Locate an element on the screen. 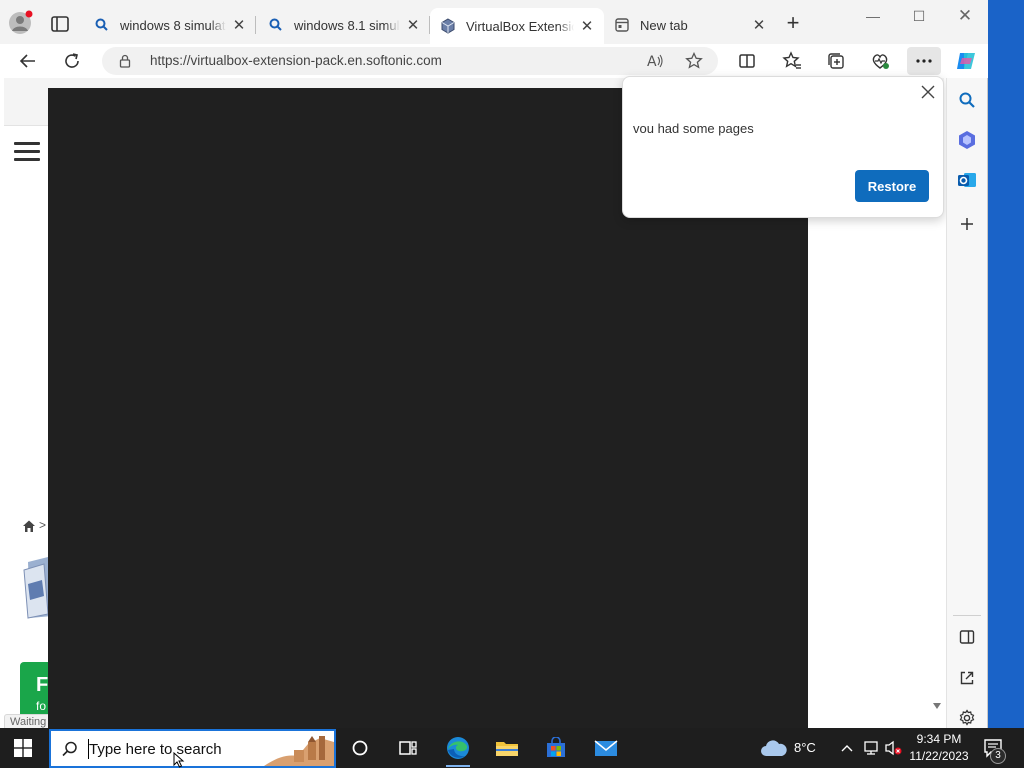  taskbar-mail-button is located at coordinates (606, 748).